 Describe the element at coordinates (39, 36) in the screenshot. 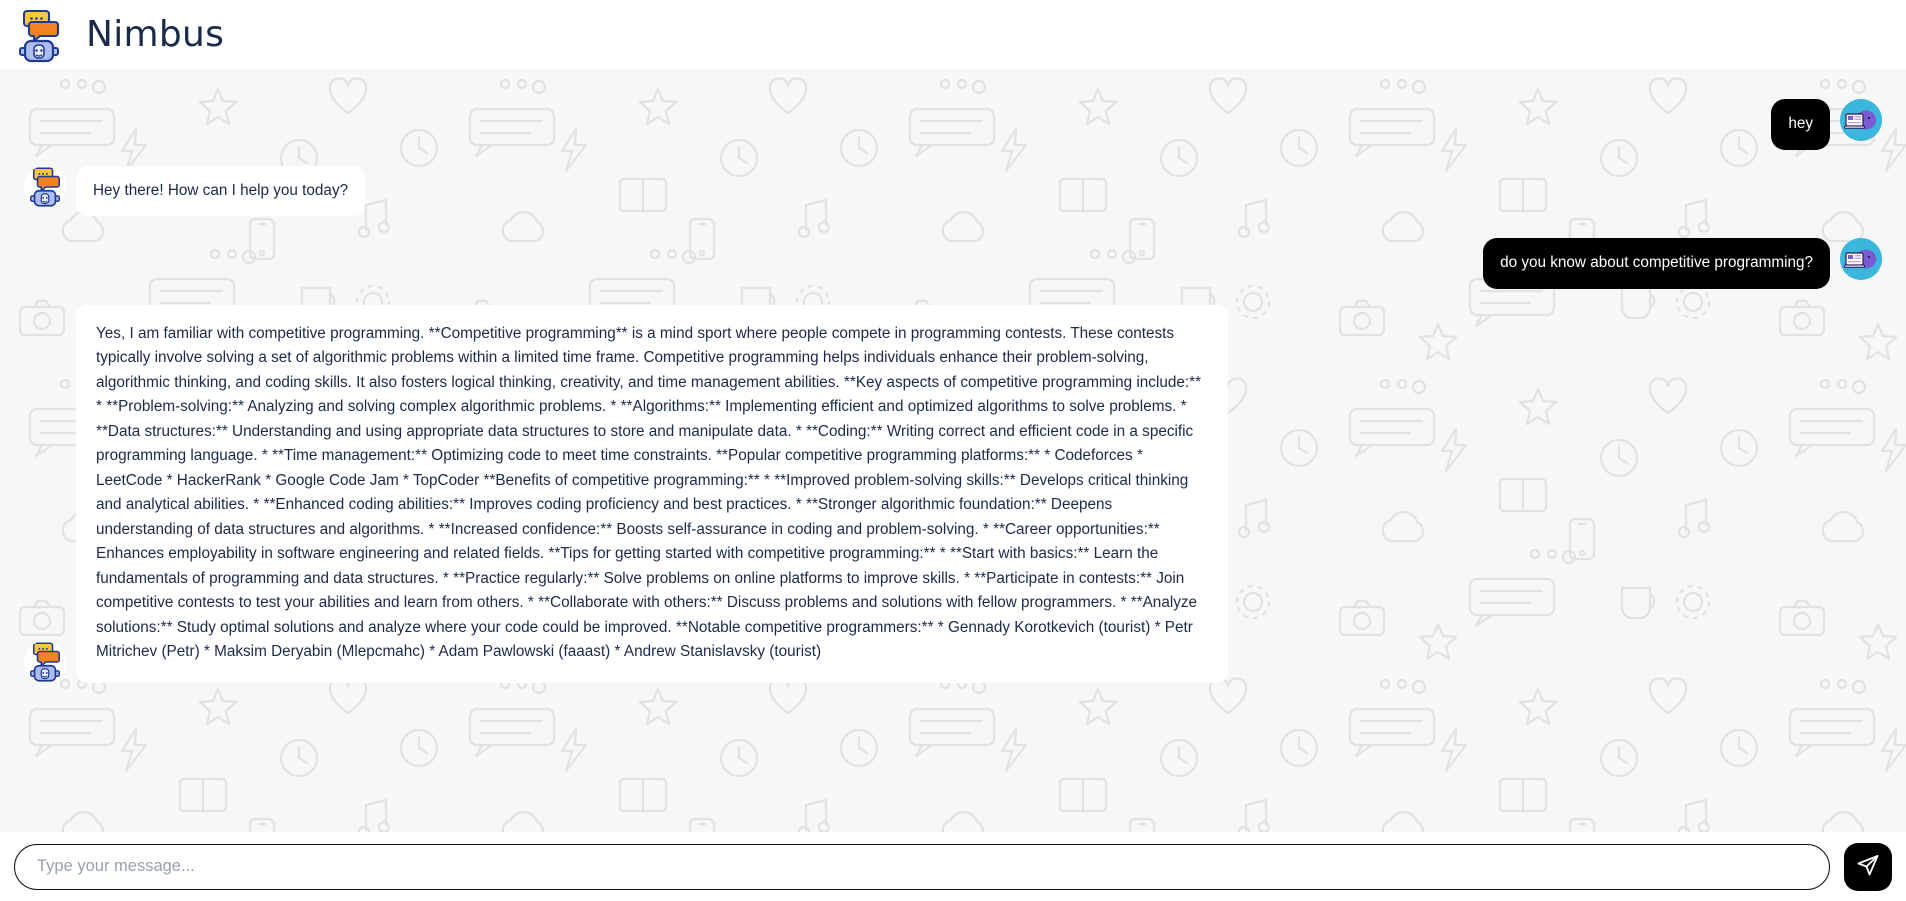

I see `chat-robot-logo-icon` at that location.